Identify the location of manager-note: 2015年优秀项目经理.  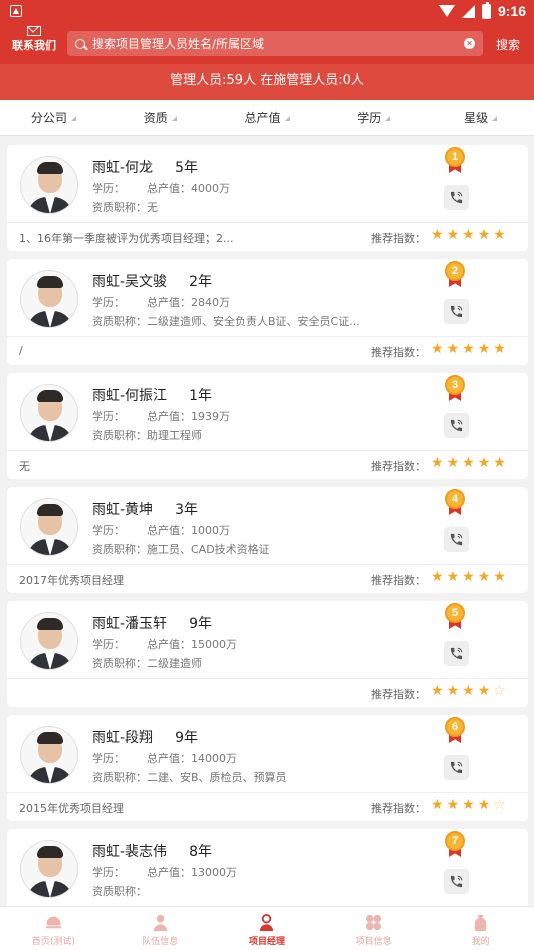
(71, 808).